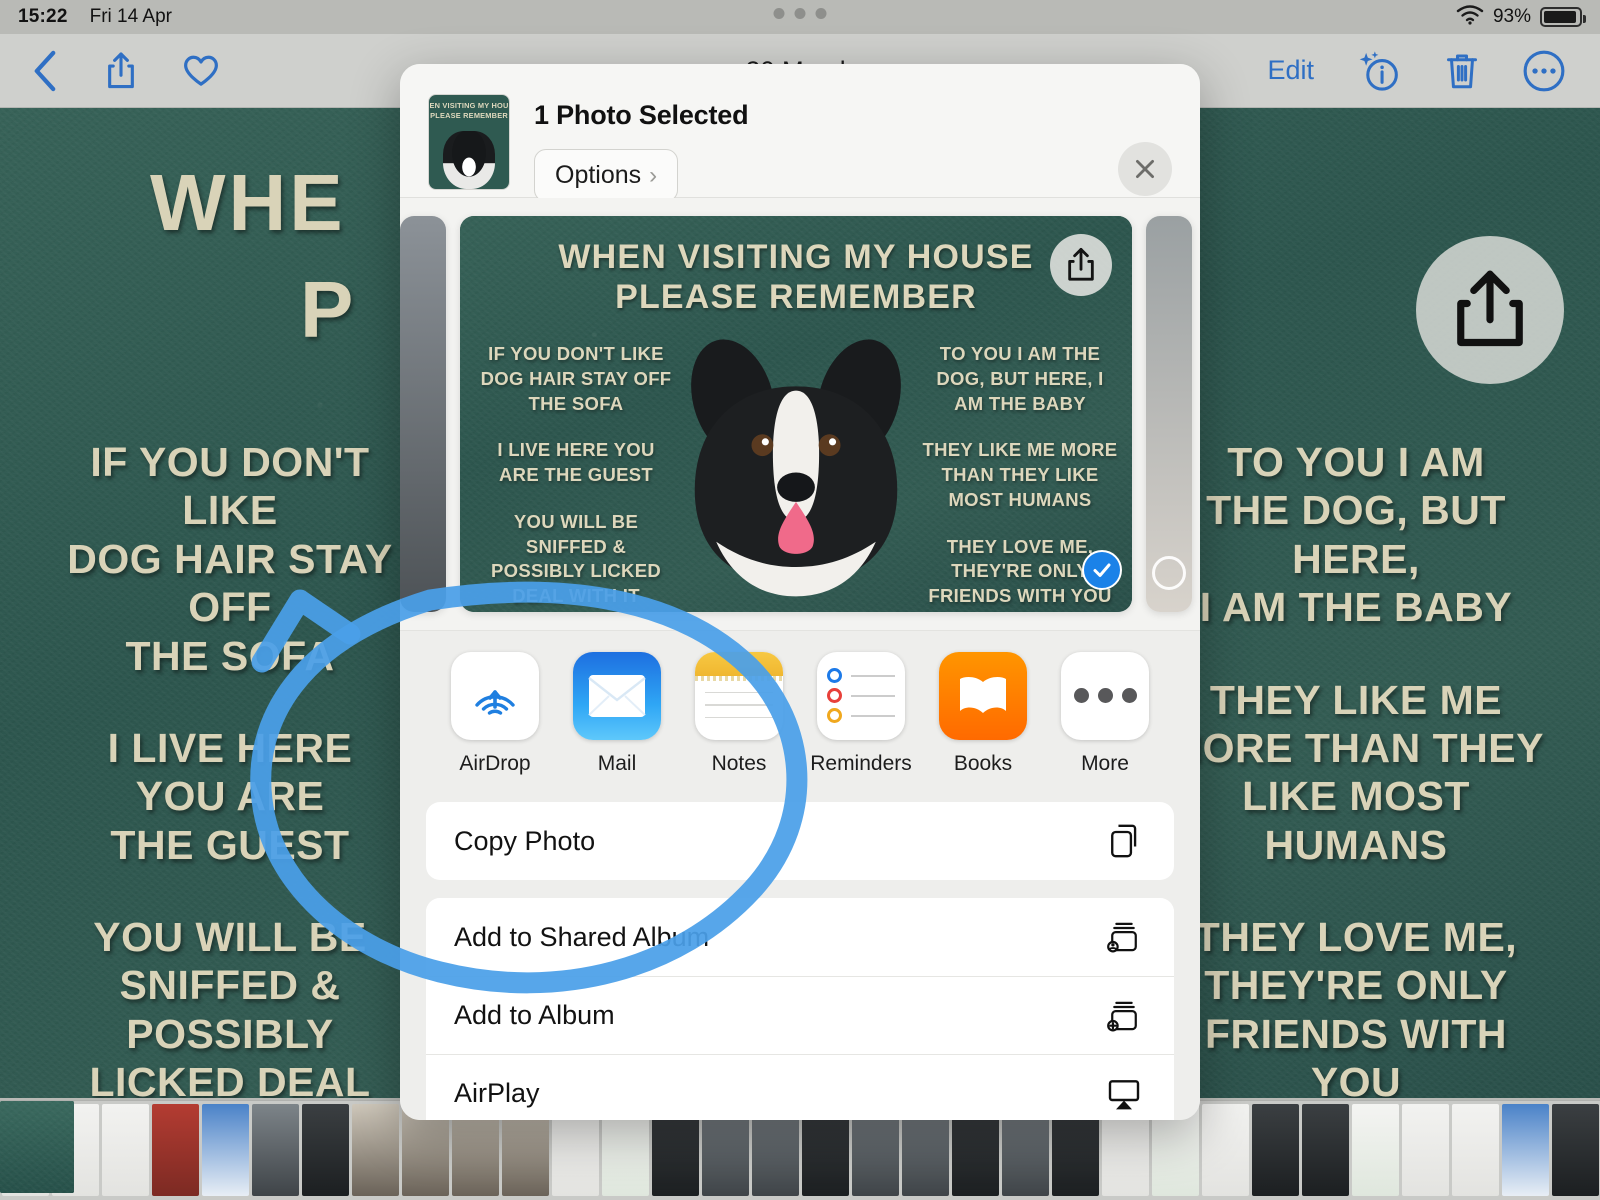 Image resolution: width=1600 pixels, height=1200 pixels. What do you see at coordinates (495, 763) in the screenshot?
I see `app-label: AirDrop` at bounding box center [495, 763].